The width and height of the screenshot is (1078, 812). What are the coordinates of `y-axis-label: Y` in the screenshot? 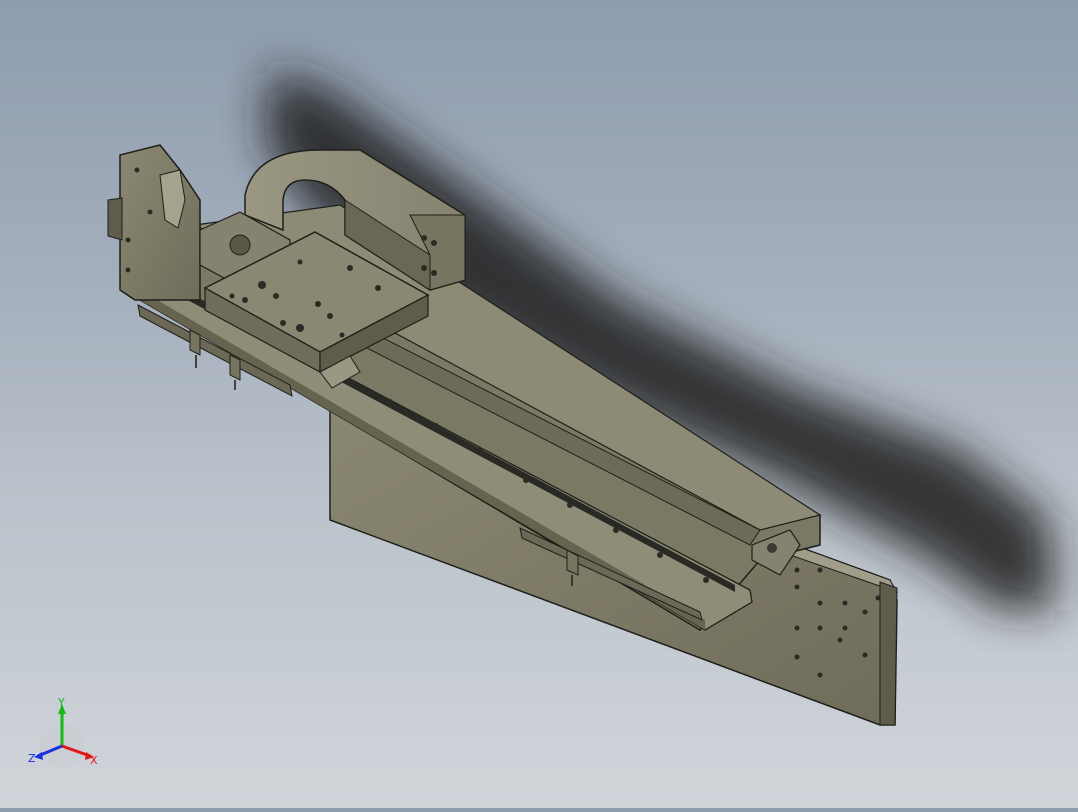 It's located at (61, 702).